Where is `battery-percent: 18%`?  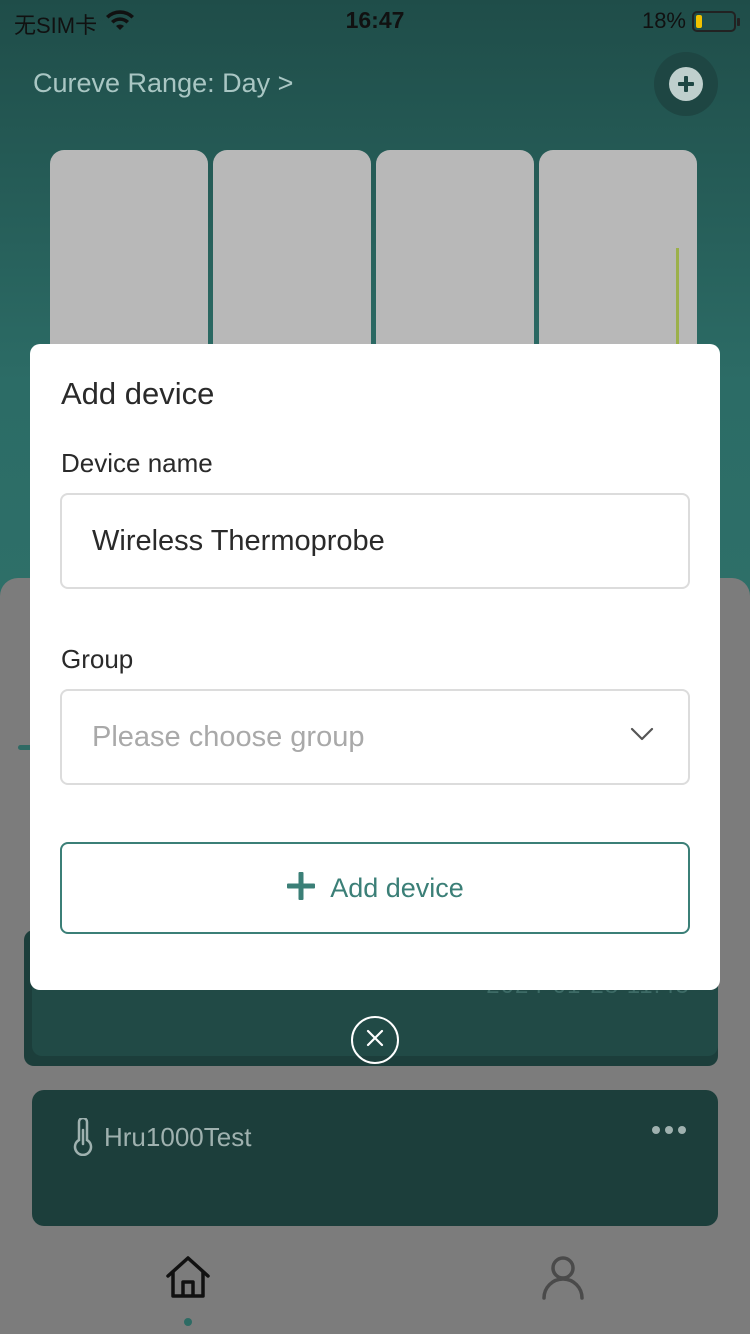 battery-percent: 18% is located at coordinates (663, 20).